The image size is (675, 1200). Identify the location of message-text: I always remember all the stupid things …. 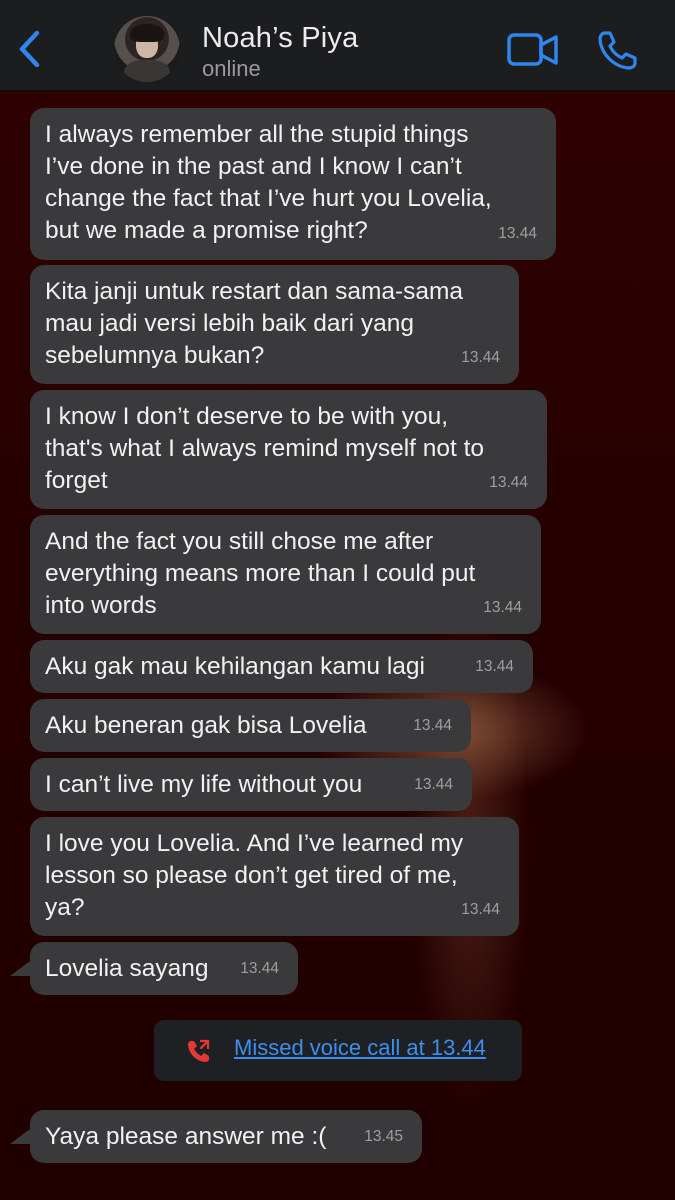
(268, 182).